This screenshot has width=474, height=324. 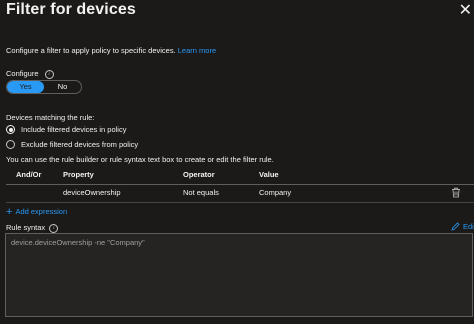 What do you see at coordinates (62, 87) in the screenshot?
I see `configure-no-option: No` at bounding box center [62, 87].